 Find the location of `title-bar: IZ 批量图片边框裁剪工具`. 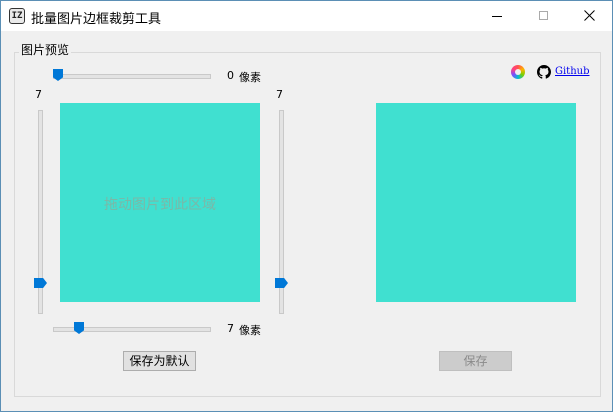

title-bar: IZ 批量图片边框裁剪工具 is located at coordinates (306, 16).